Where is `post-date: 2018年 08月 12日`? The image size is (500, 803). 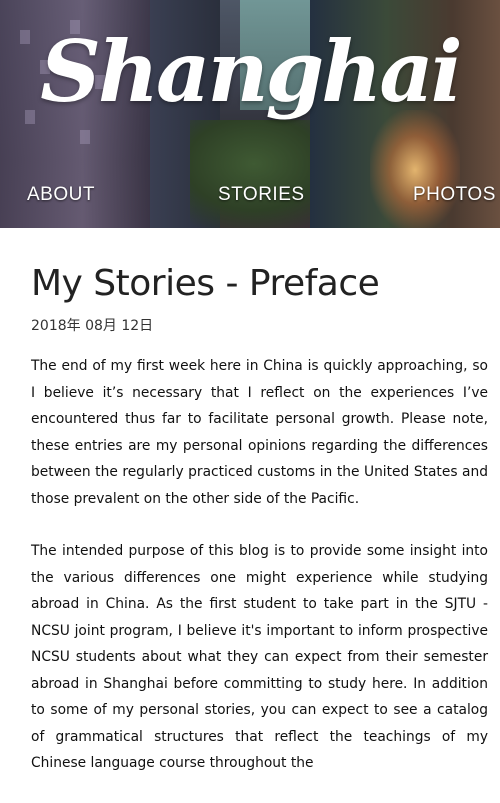
post-date: 2018年 08月 12日 is located at coordinates (92, 326).